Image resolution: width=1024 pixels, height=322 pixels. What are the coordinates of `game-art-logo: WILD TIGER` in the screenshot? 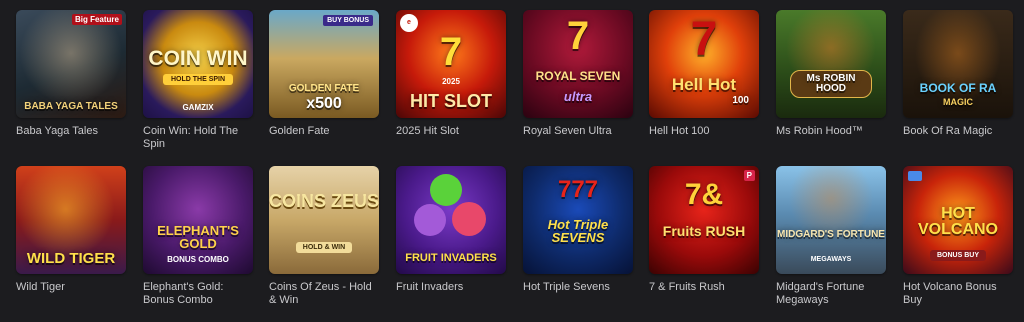 It's located at (71, 258).